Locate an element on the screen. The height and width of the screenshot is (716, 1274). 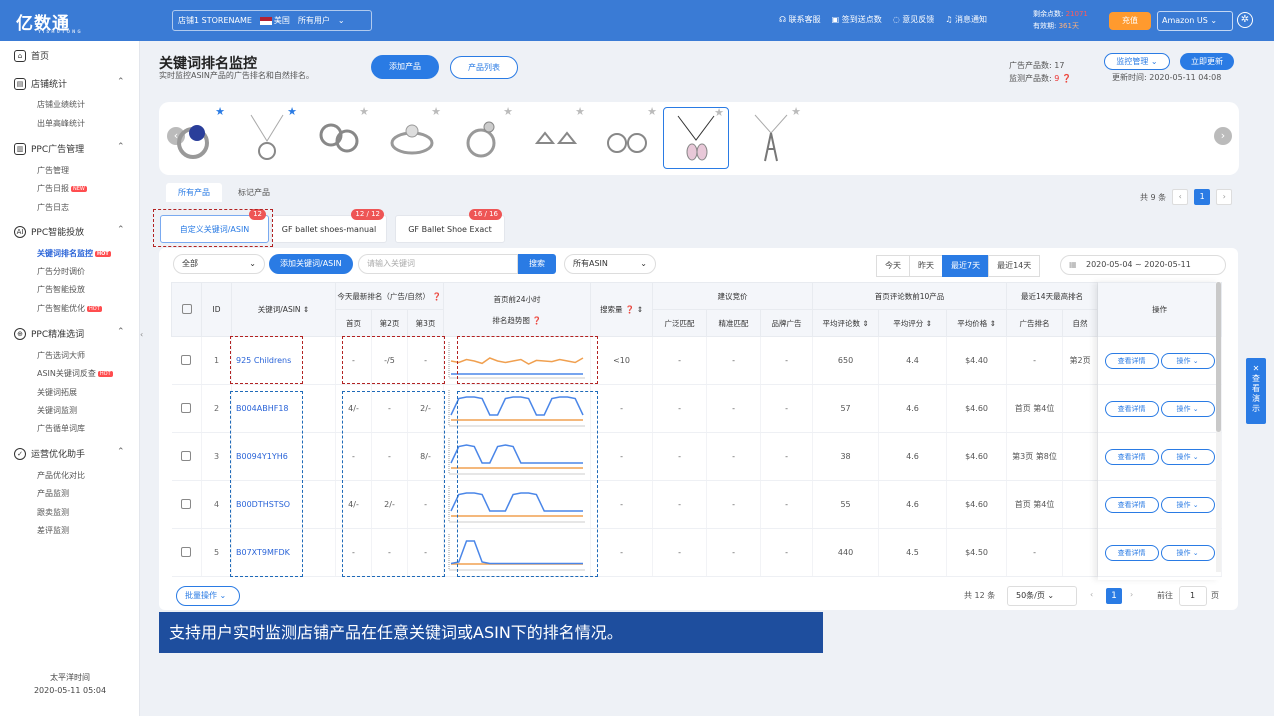
select-all-checkbox is located at coordinates (186, 309).